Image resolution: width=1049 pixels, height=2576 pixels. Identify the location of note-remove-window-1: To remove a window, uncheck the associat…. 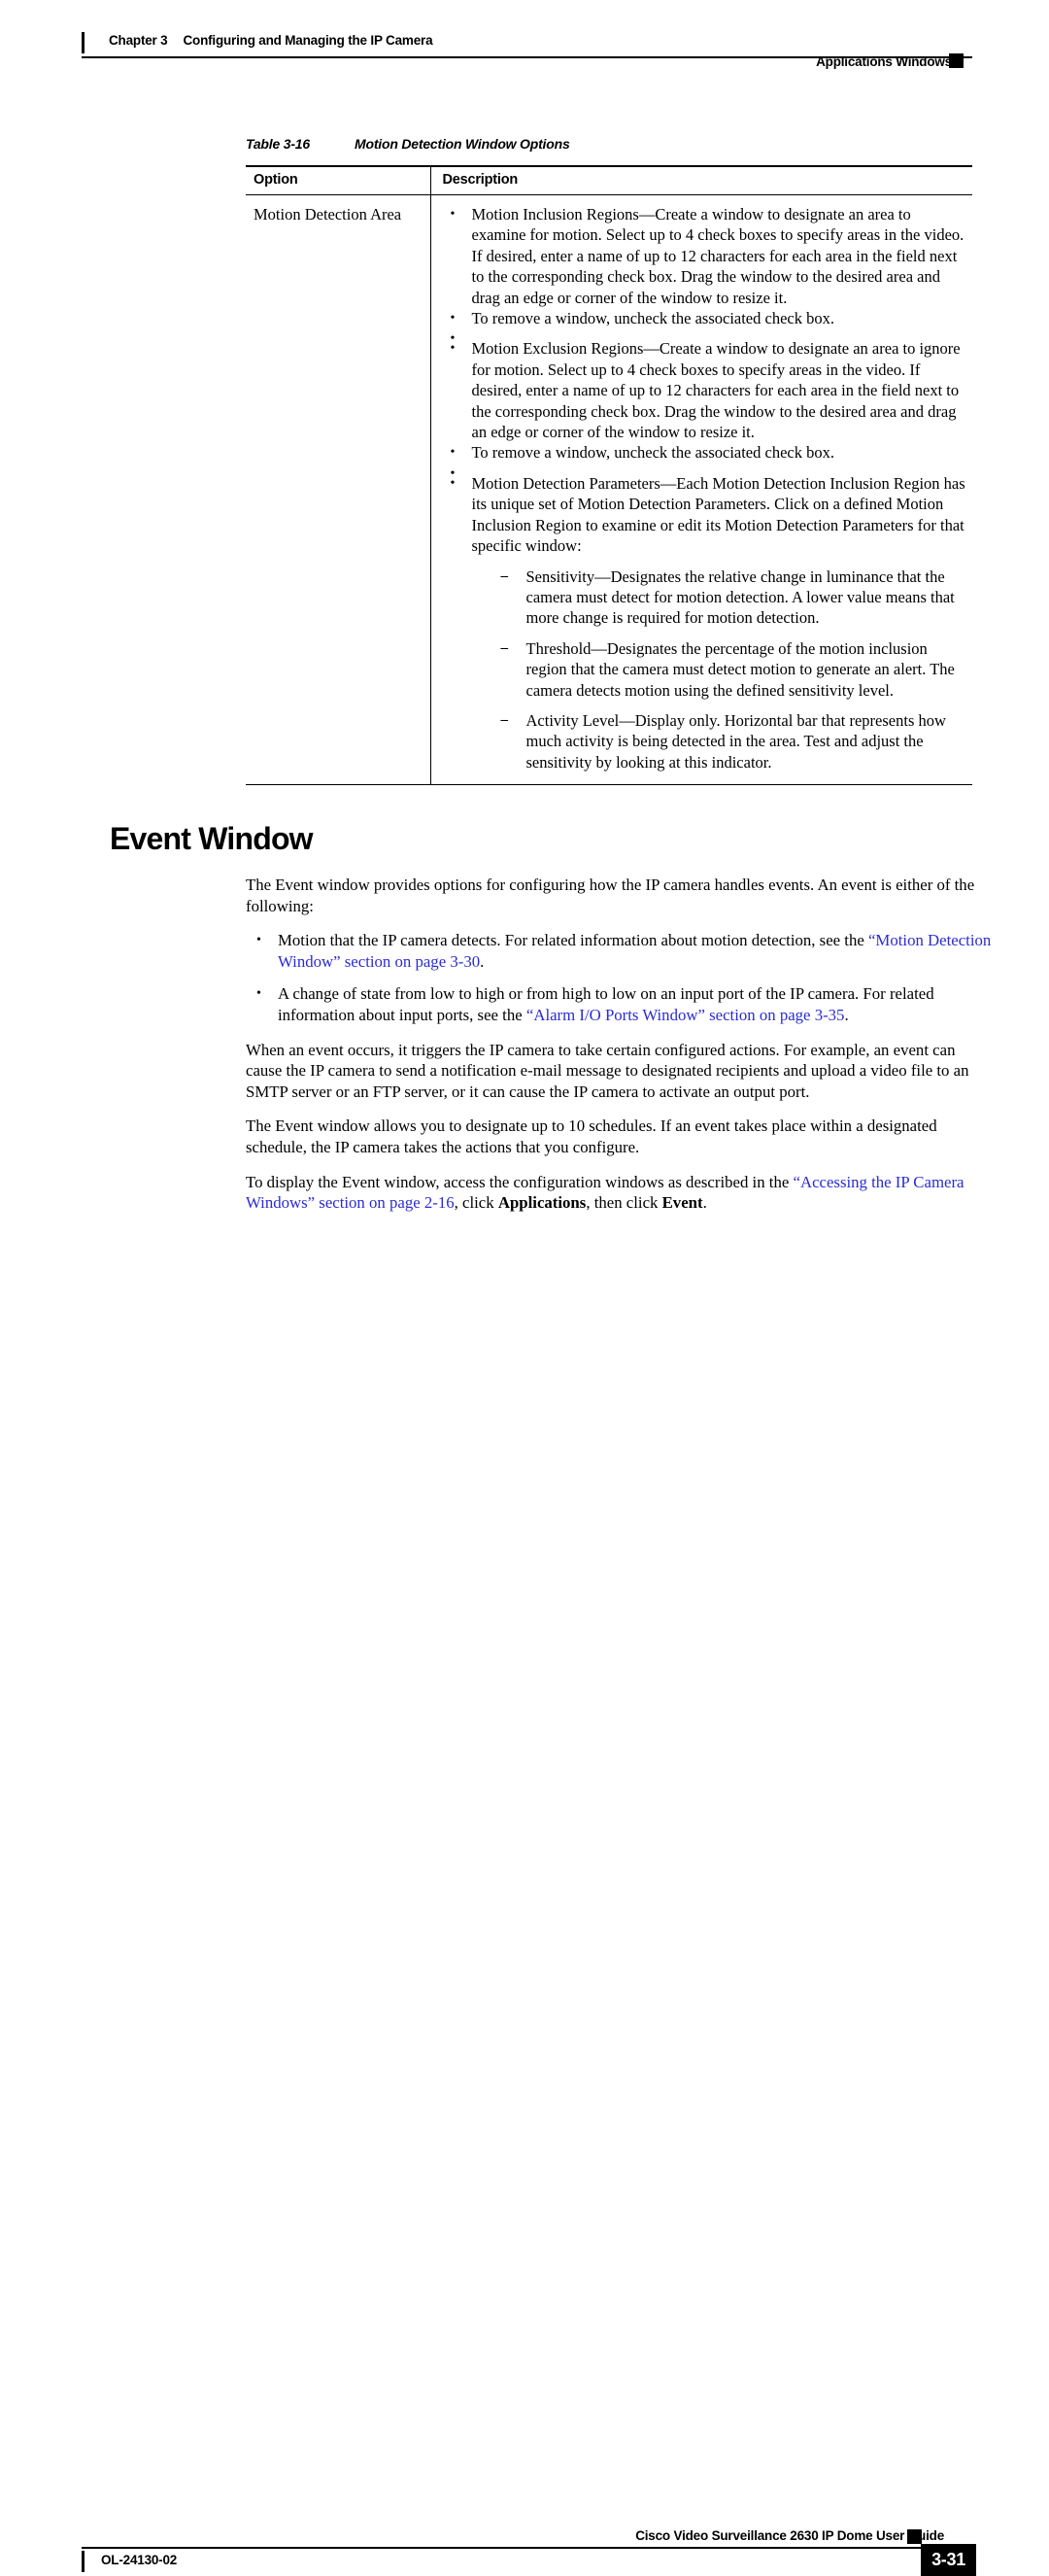
(705, 318).